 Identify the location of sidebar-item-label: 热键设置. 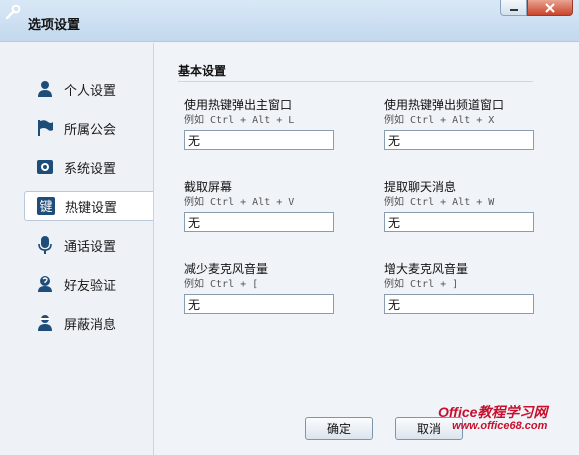
(91, 208).